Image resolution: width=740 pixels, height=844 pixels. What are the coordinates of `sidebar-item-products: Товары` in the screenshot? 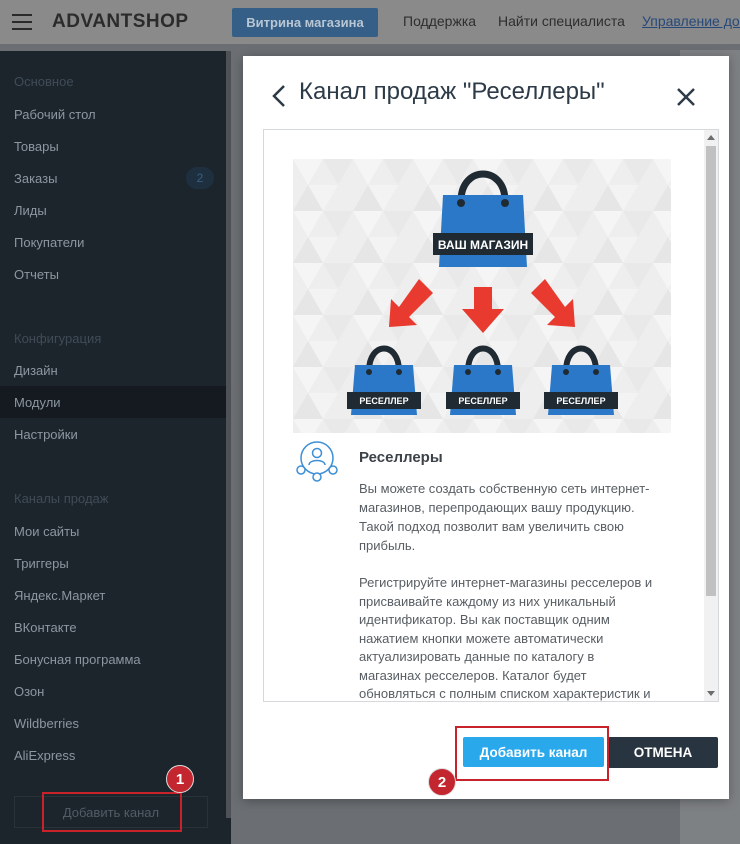 It's located at (113, 146).